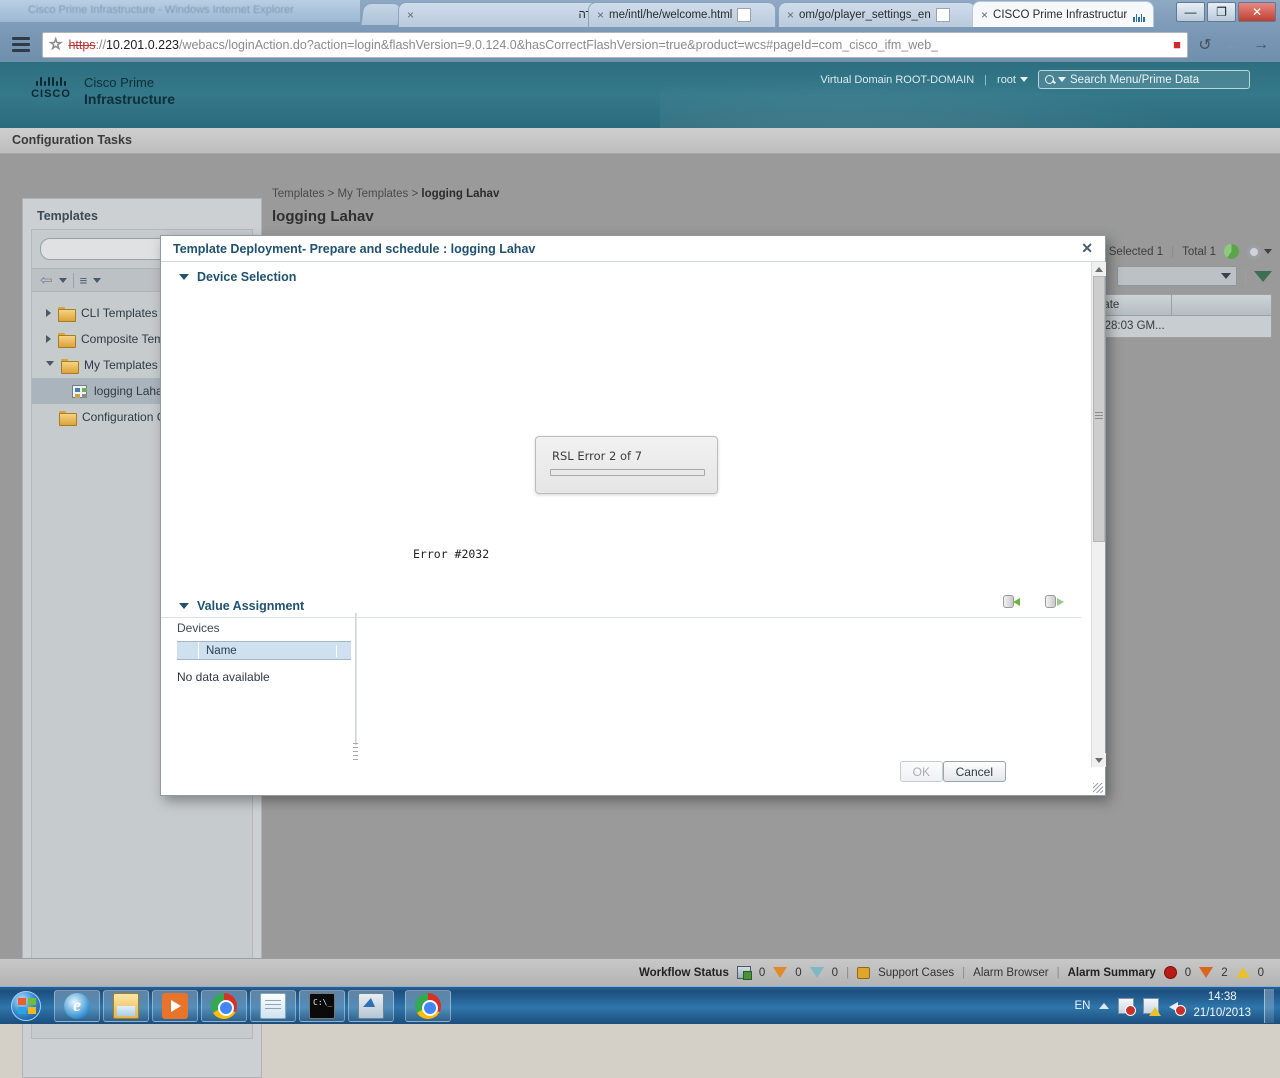 The width and height of the screenshot is (1280, 1078). What do you see at coordinates (1170, 972) in the screenshot?
I see `critical-alarm-icon` at bounding box center [1170, 972].